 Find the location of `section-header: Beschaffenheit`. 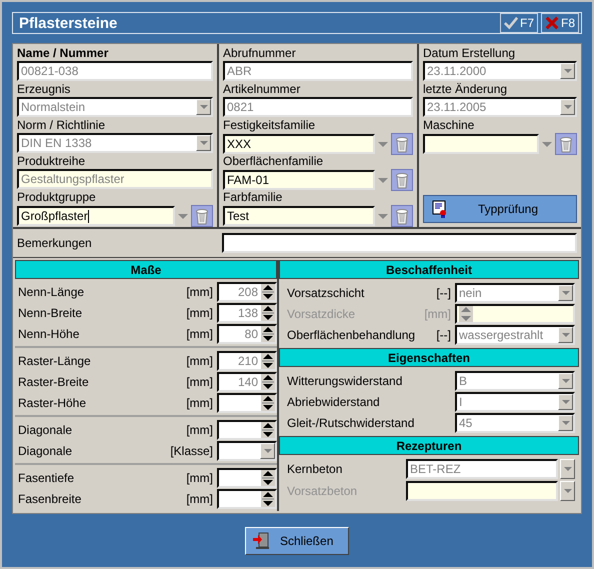

section-header: Beschaffenheit is located at coordinates (429, 269).